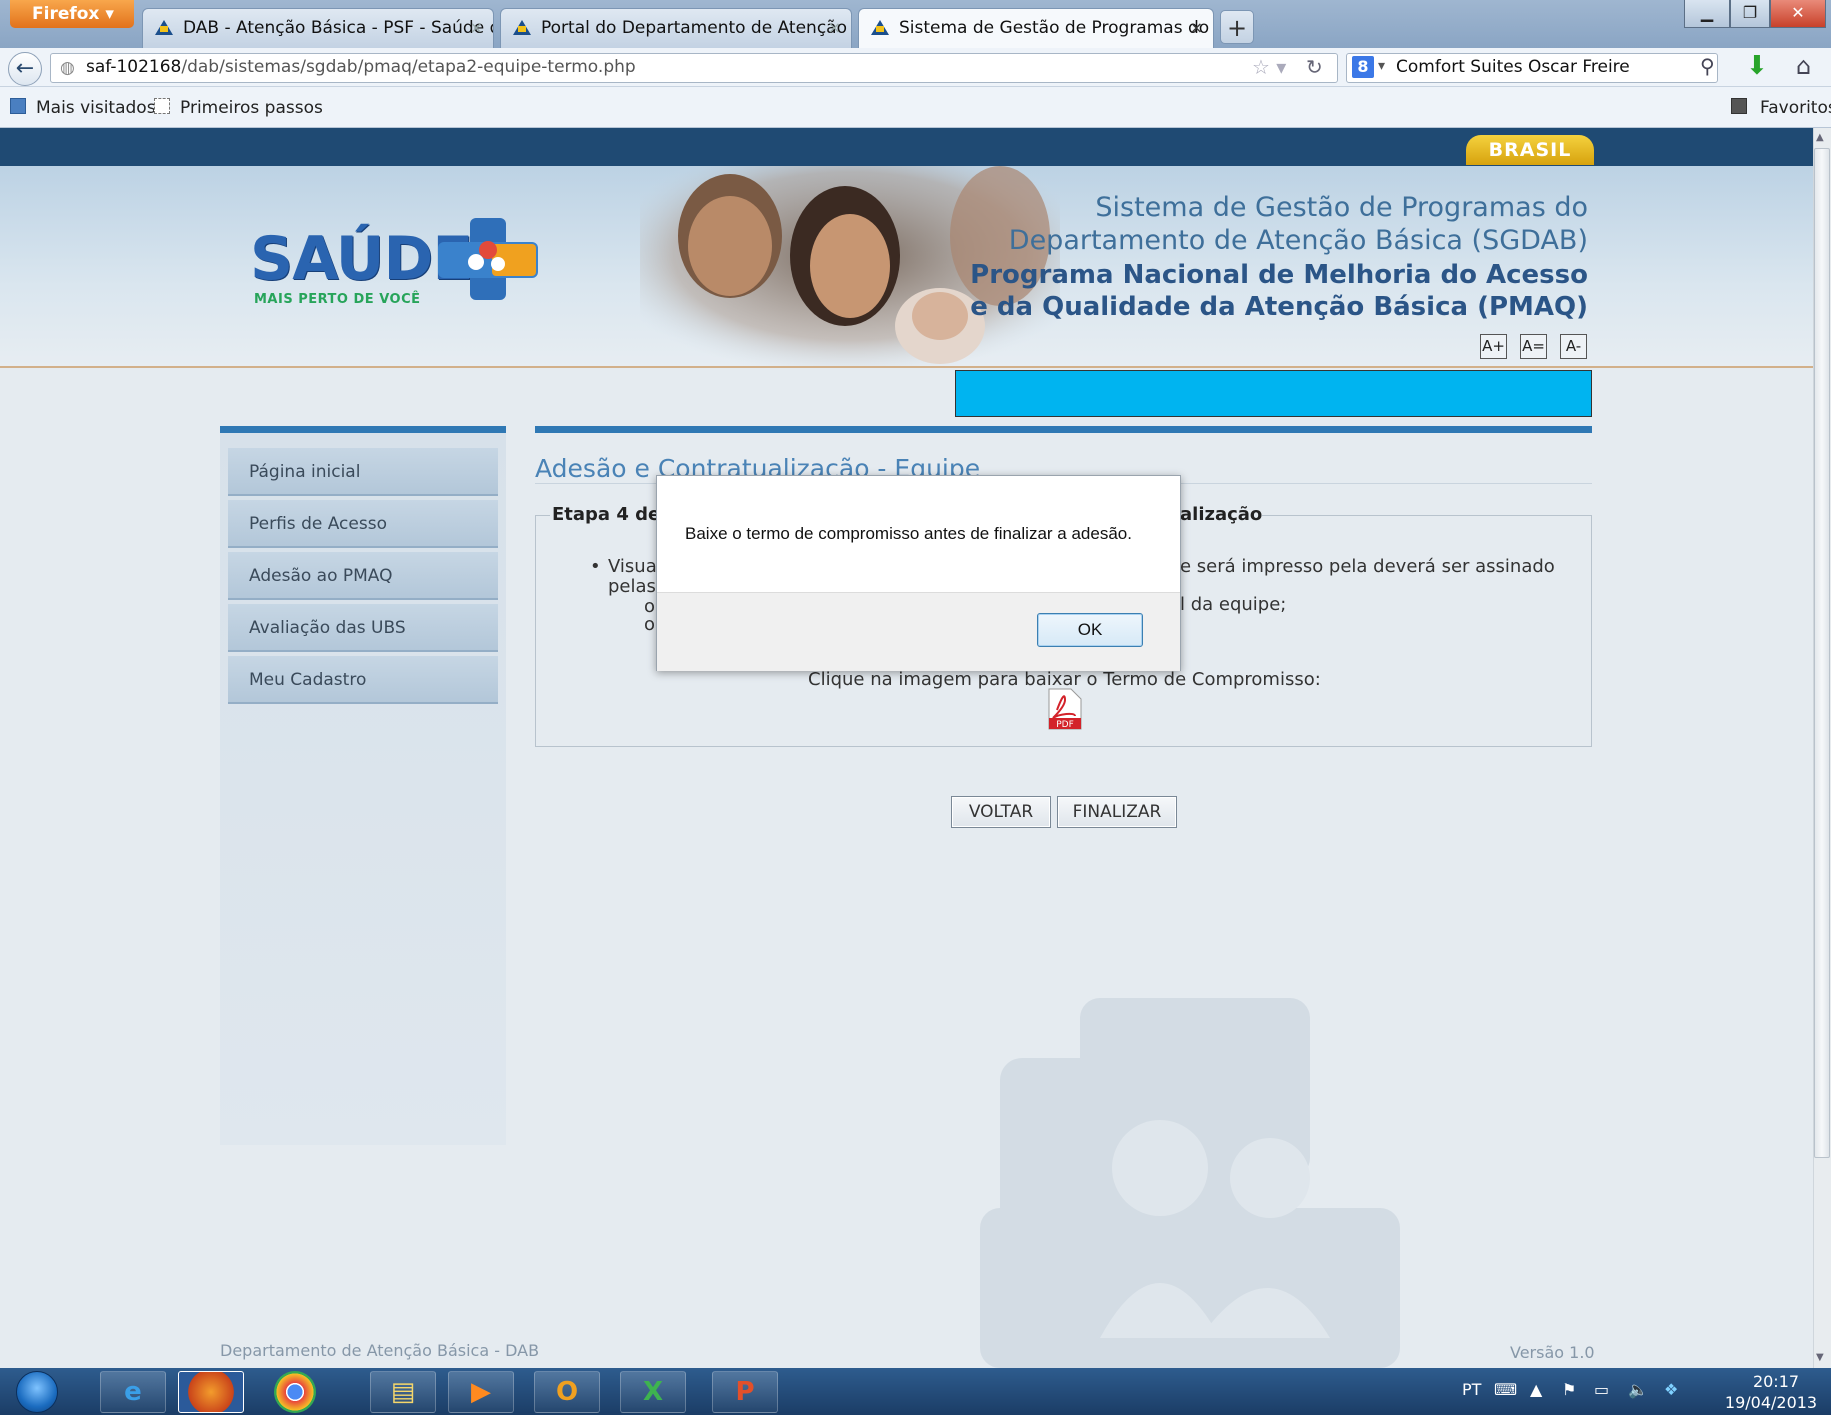 The height and width of the screenshot is (1415, 1831). What do you see at coordinates (133, 1392) in the screenshot?
I see `internet-explorer-icon: e` at bounding box center [133, 1392].